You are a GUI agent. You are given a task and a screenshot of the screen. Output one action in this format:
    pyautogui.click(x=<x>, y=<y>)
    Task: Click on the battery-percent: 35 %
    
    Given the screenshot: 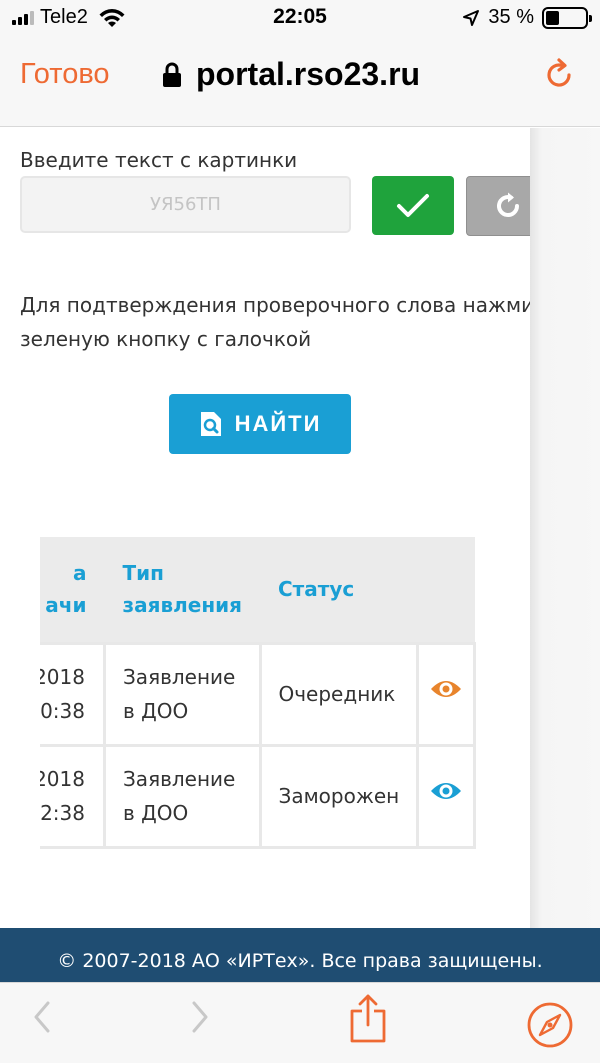 What is the action you would take?
    pyautogui.click(x=511, y=17)
    